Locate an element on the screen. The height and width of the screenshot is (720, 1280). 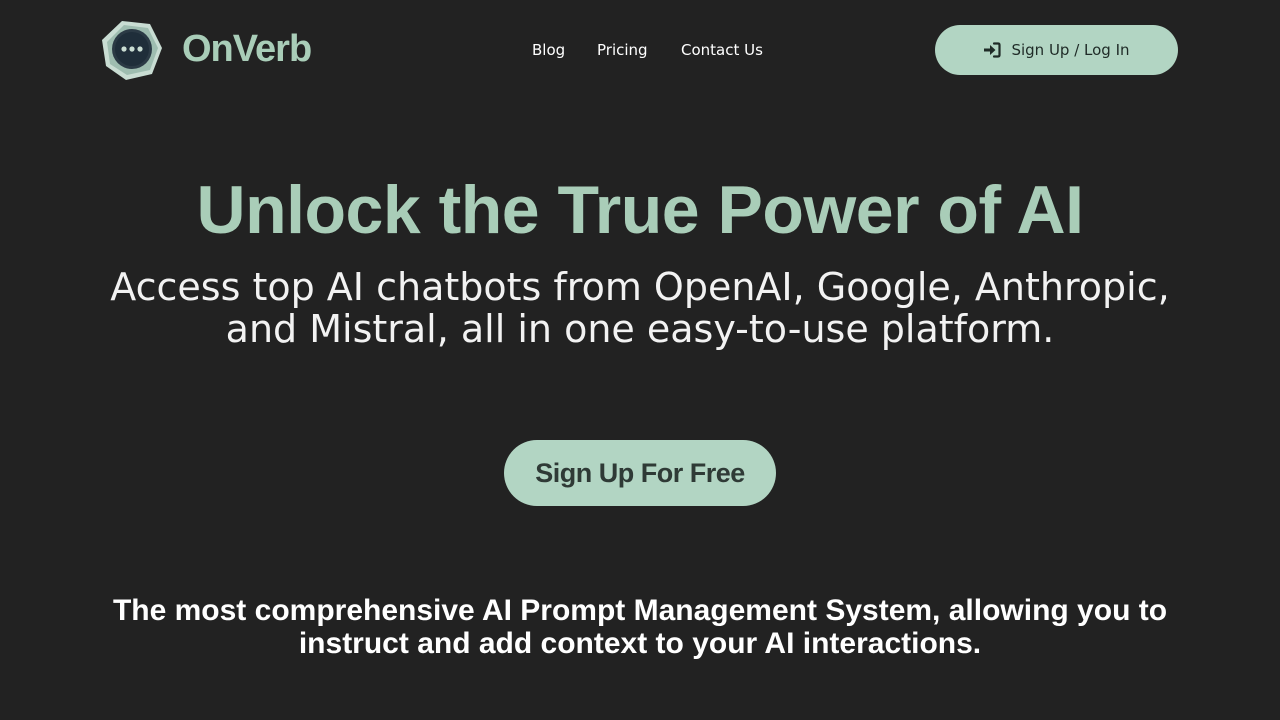
sign-up-log-in-button: Sign Up / Log In is located at coordinates (1056, 50).